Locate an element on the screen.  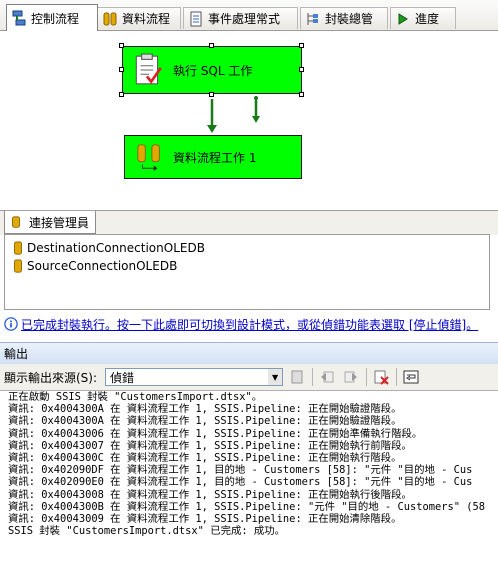
output-source-value: 偵錯 is located at coordinates (122, 377).